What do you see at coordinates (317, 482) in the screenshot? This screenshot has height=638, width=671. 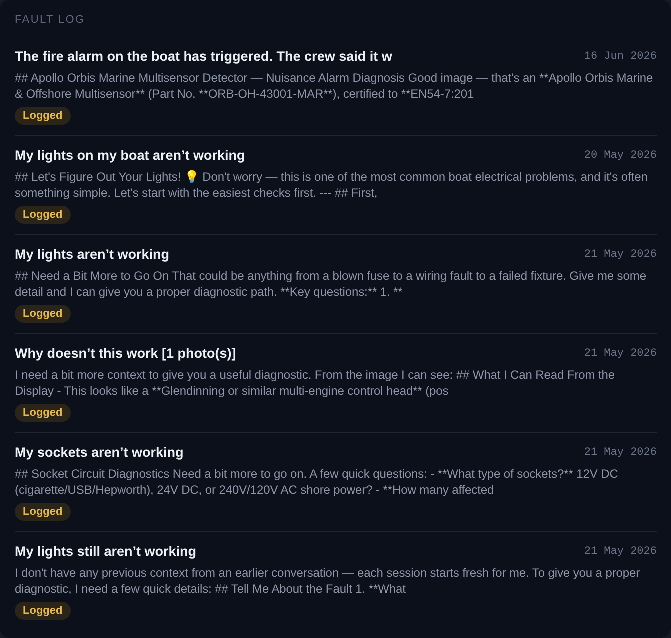 I see `entry-preview: ## Socket Circuit Diagnostics Need a bit more to go on. A few quick questions: - **What type of sockets?** 12V DC (cigarette/USB/Hepworth), 24V DC, or 240V/120V AC shore power? - **How many affected` at bounding box center [317, 482].